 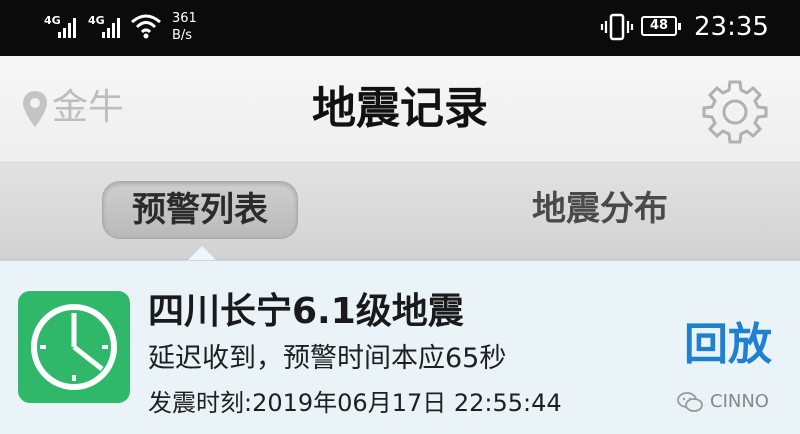 What do you see at coordinates (184, 18) in the screenshot?
I see `network-speed-value: 361` at bounding box center [184, 18].